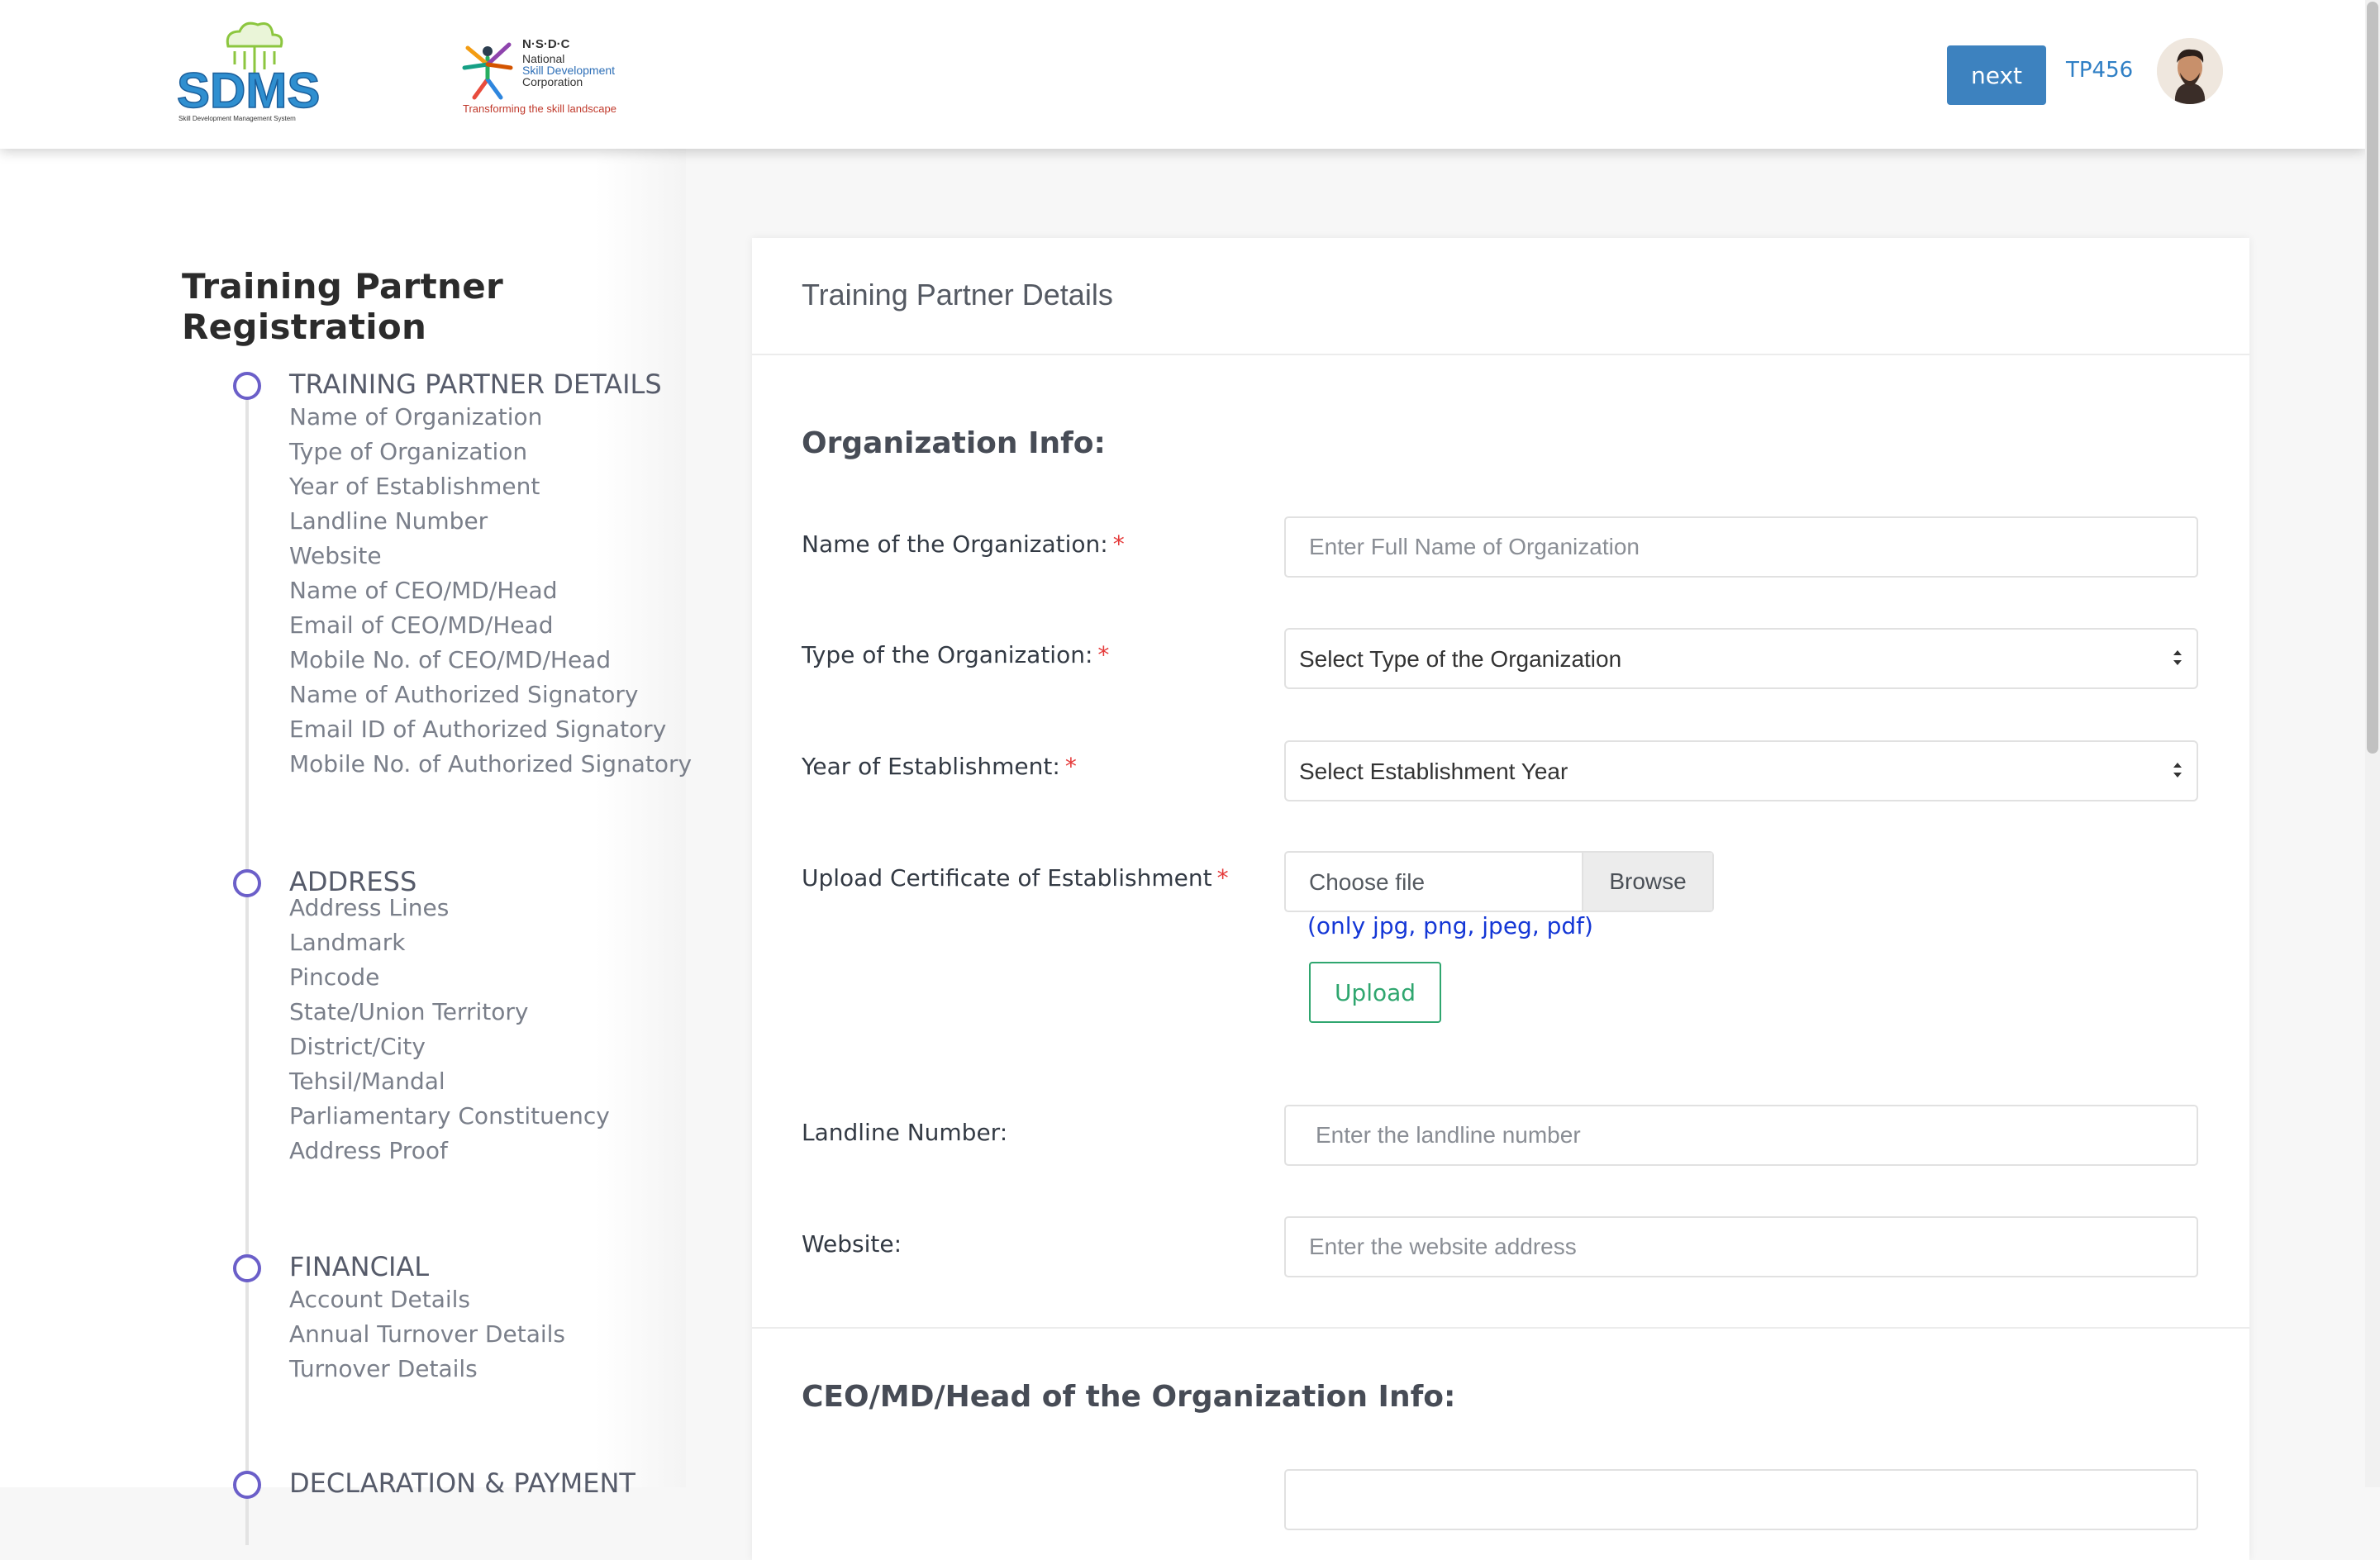 The image size is (2380, 1560). I want to click on upload-button: Upload, so click(1375, 992).